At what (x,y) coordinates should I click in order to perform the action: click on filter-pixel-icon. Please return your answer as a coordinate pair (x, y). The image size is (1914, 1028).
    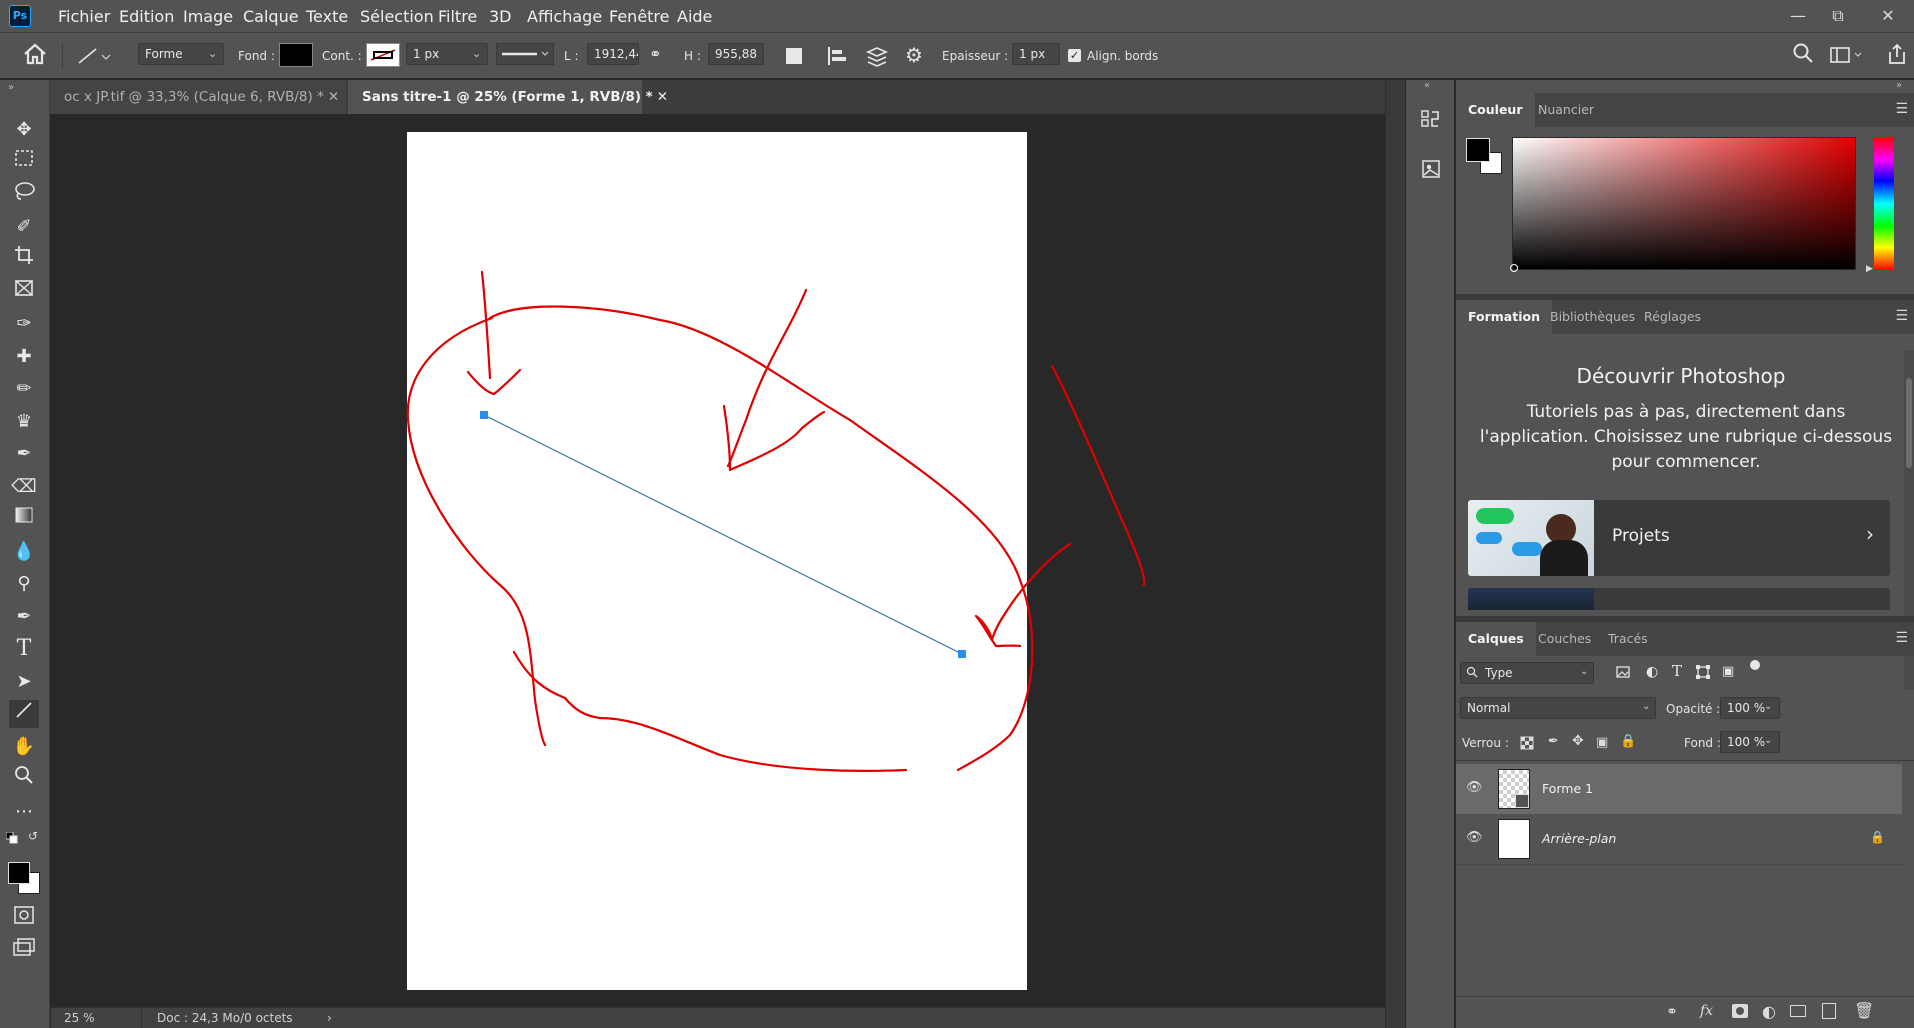
    Looking at the image, I should click on (1623, 672).